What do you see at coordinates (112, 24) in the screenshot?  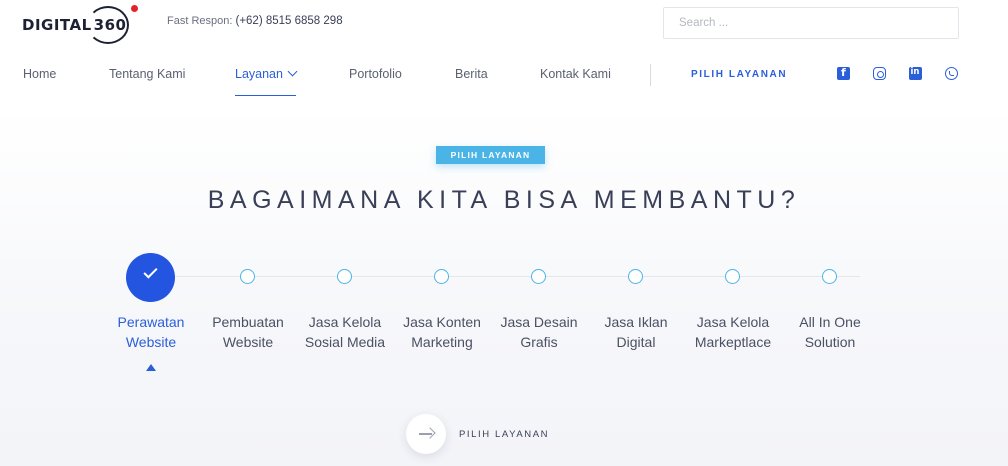 I see `logo-number: 360` at bounding box center [112, 24].